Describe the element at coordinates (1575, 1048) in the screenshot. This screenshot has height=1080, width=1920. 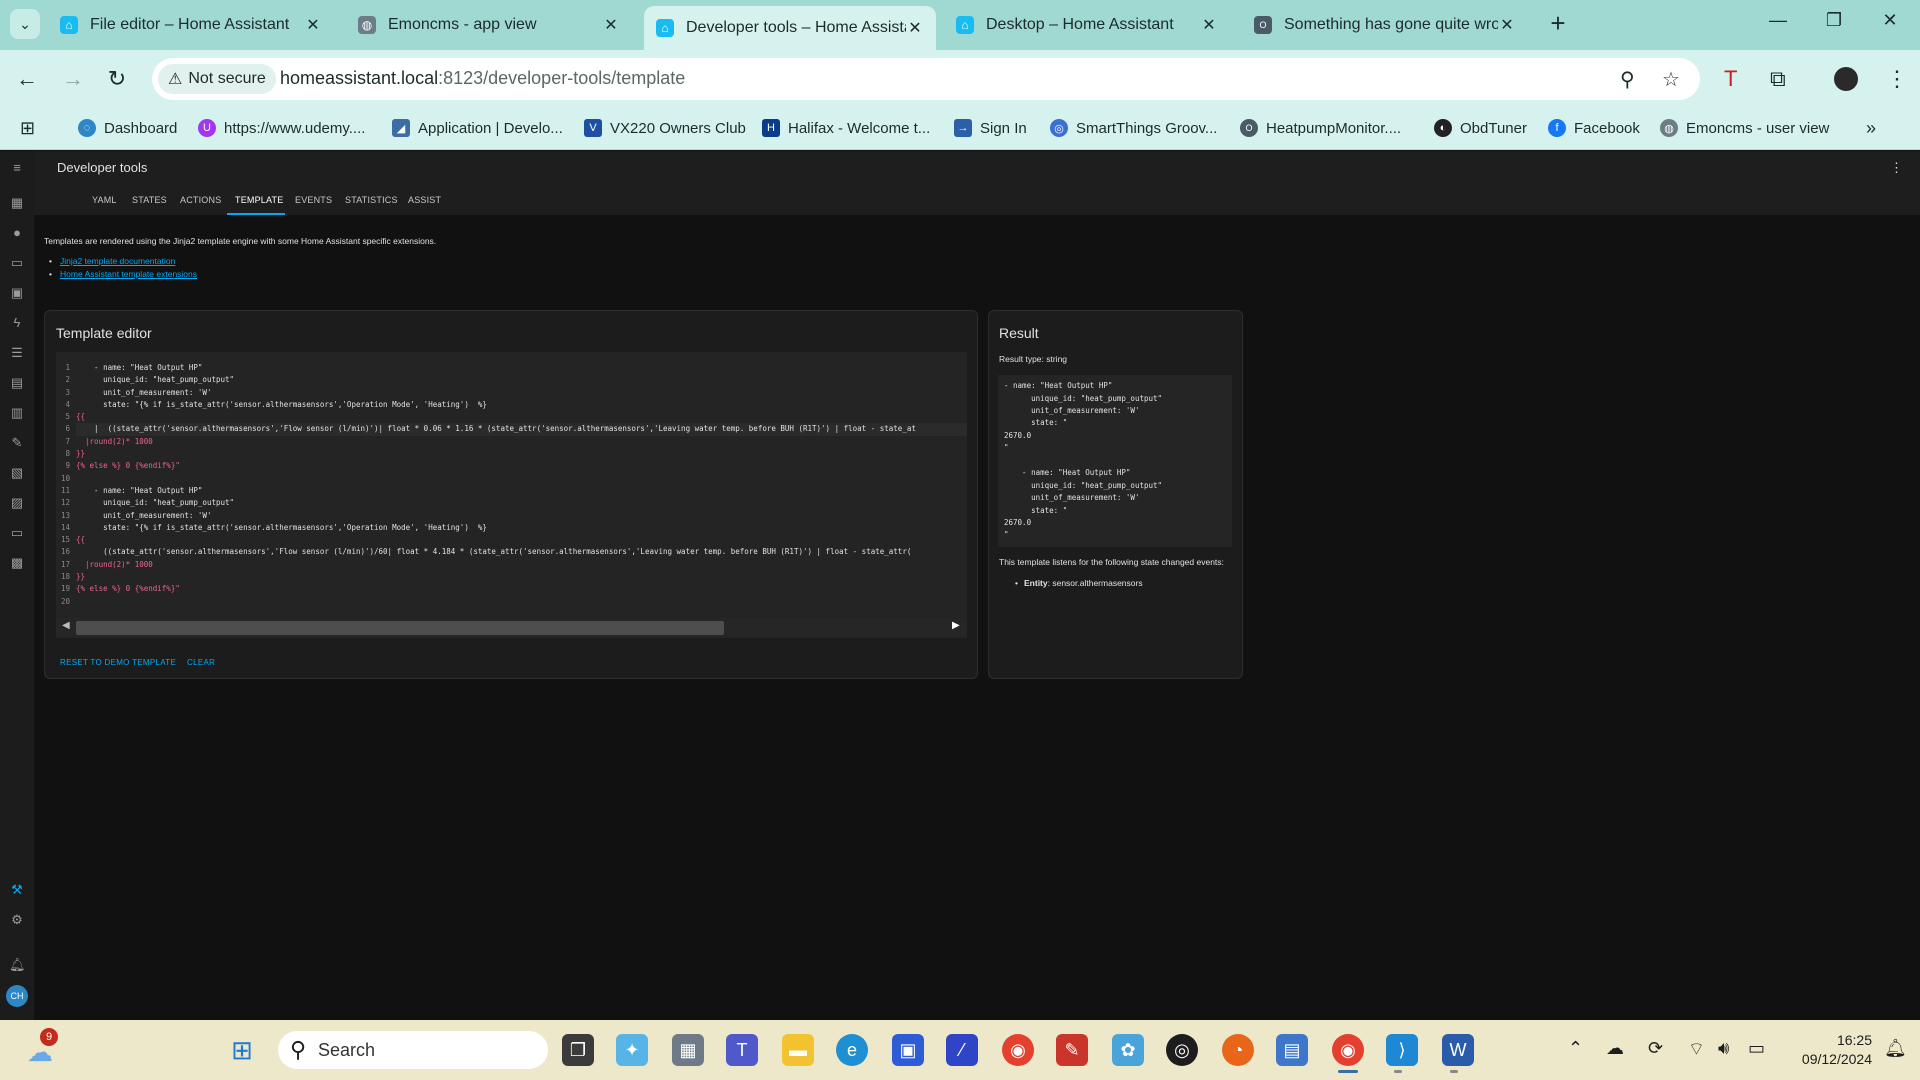
I see `show-hidden-icons: ⌃` at that location.